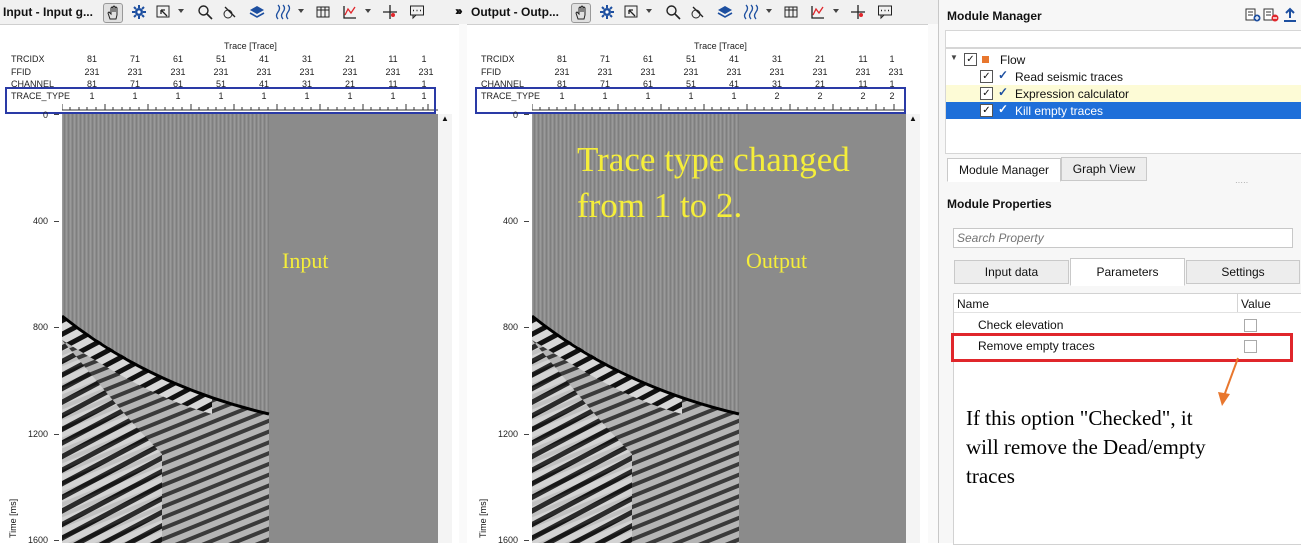  Describe the element at coordinates (263, 59) in the screenshot. I see `trcidx-value: 41` at that location.